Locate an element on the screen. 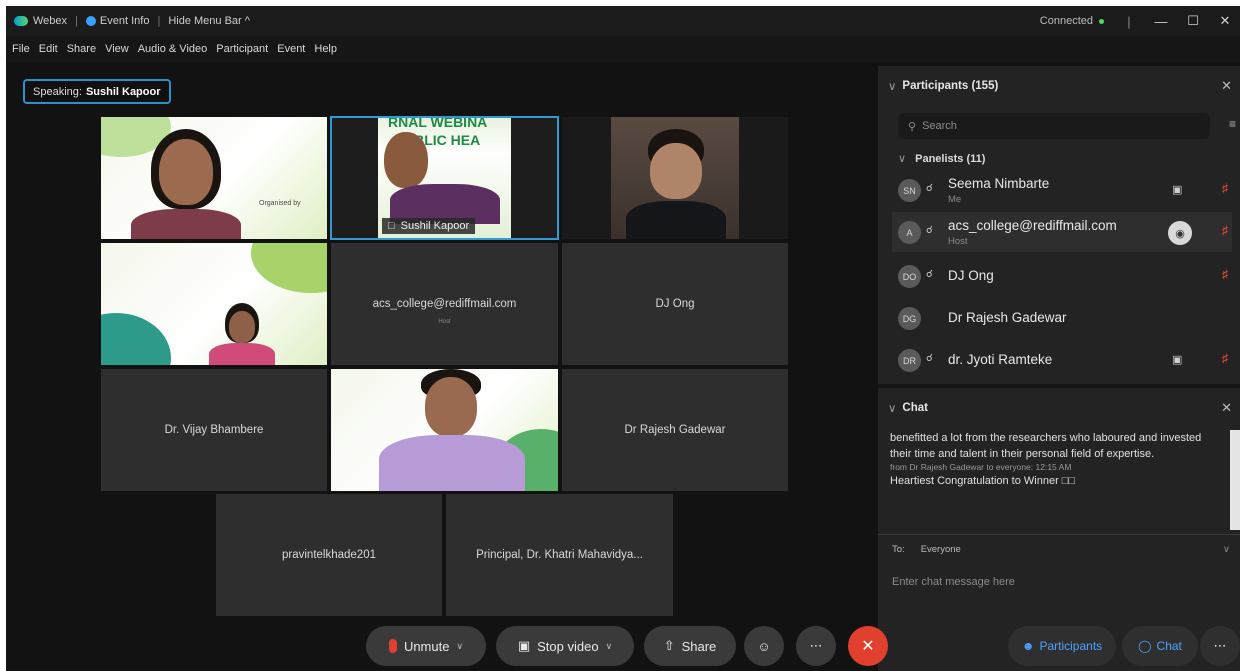  participants-toggle-button: ☻ Participants is located at coordinates (1062, 646).